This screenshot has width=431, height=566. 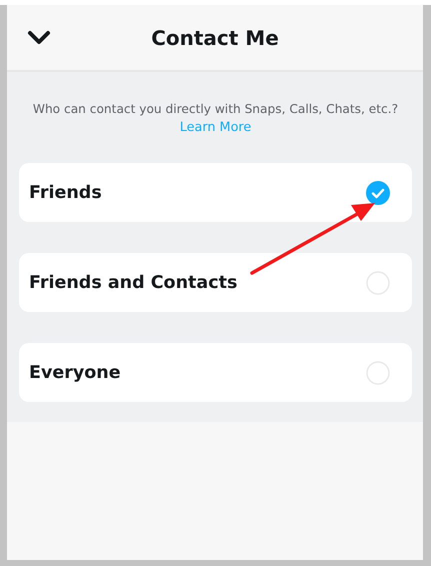 I want to click on screen-title: Contact Me, so click(x=215, y=38).